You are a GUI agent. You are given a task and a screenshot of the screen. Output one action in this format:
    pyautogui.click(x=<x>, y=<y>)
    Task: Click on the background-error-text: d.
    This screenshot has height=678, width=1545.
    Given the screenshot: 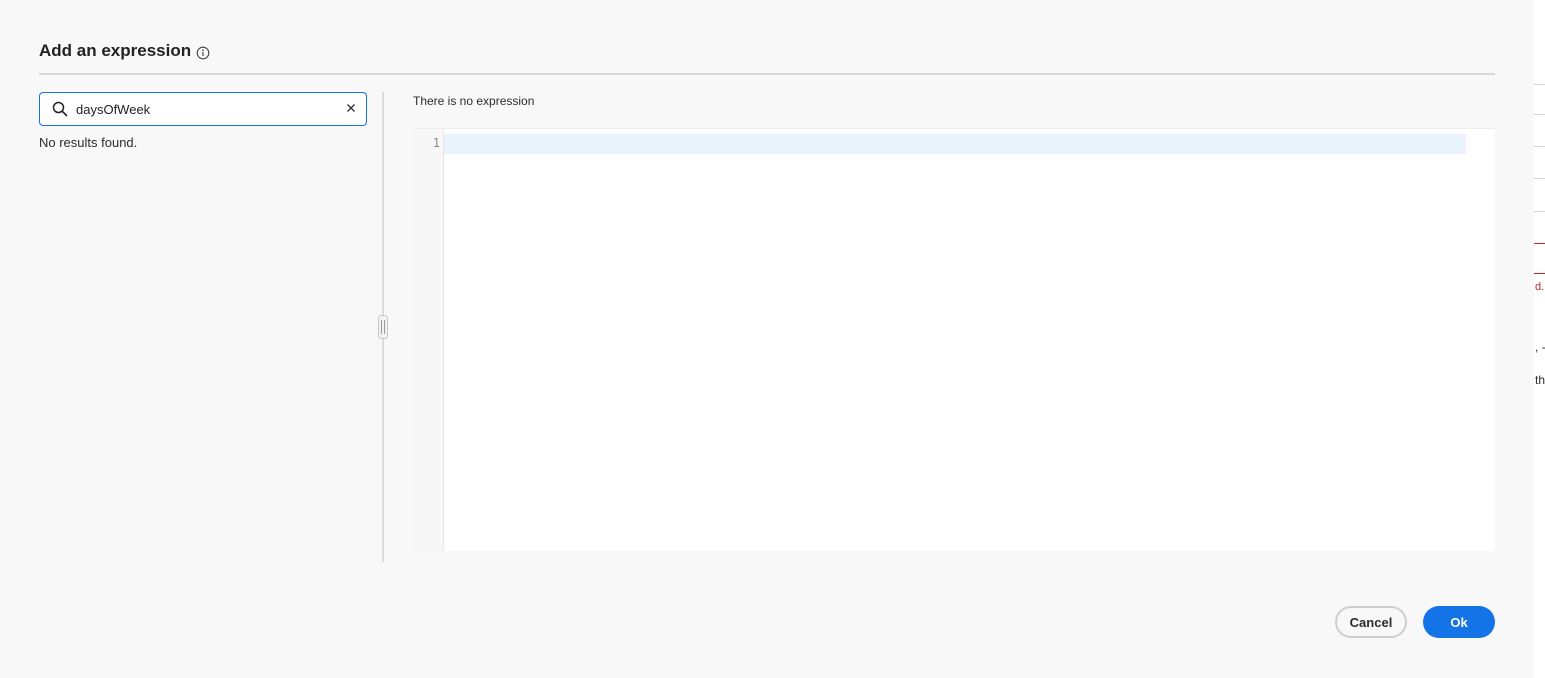 What is the action you would take?
    pyautogui.click(x=1540, y=287)
    